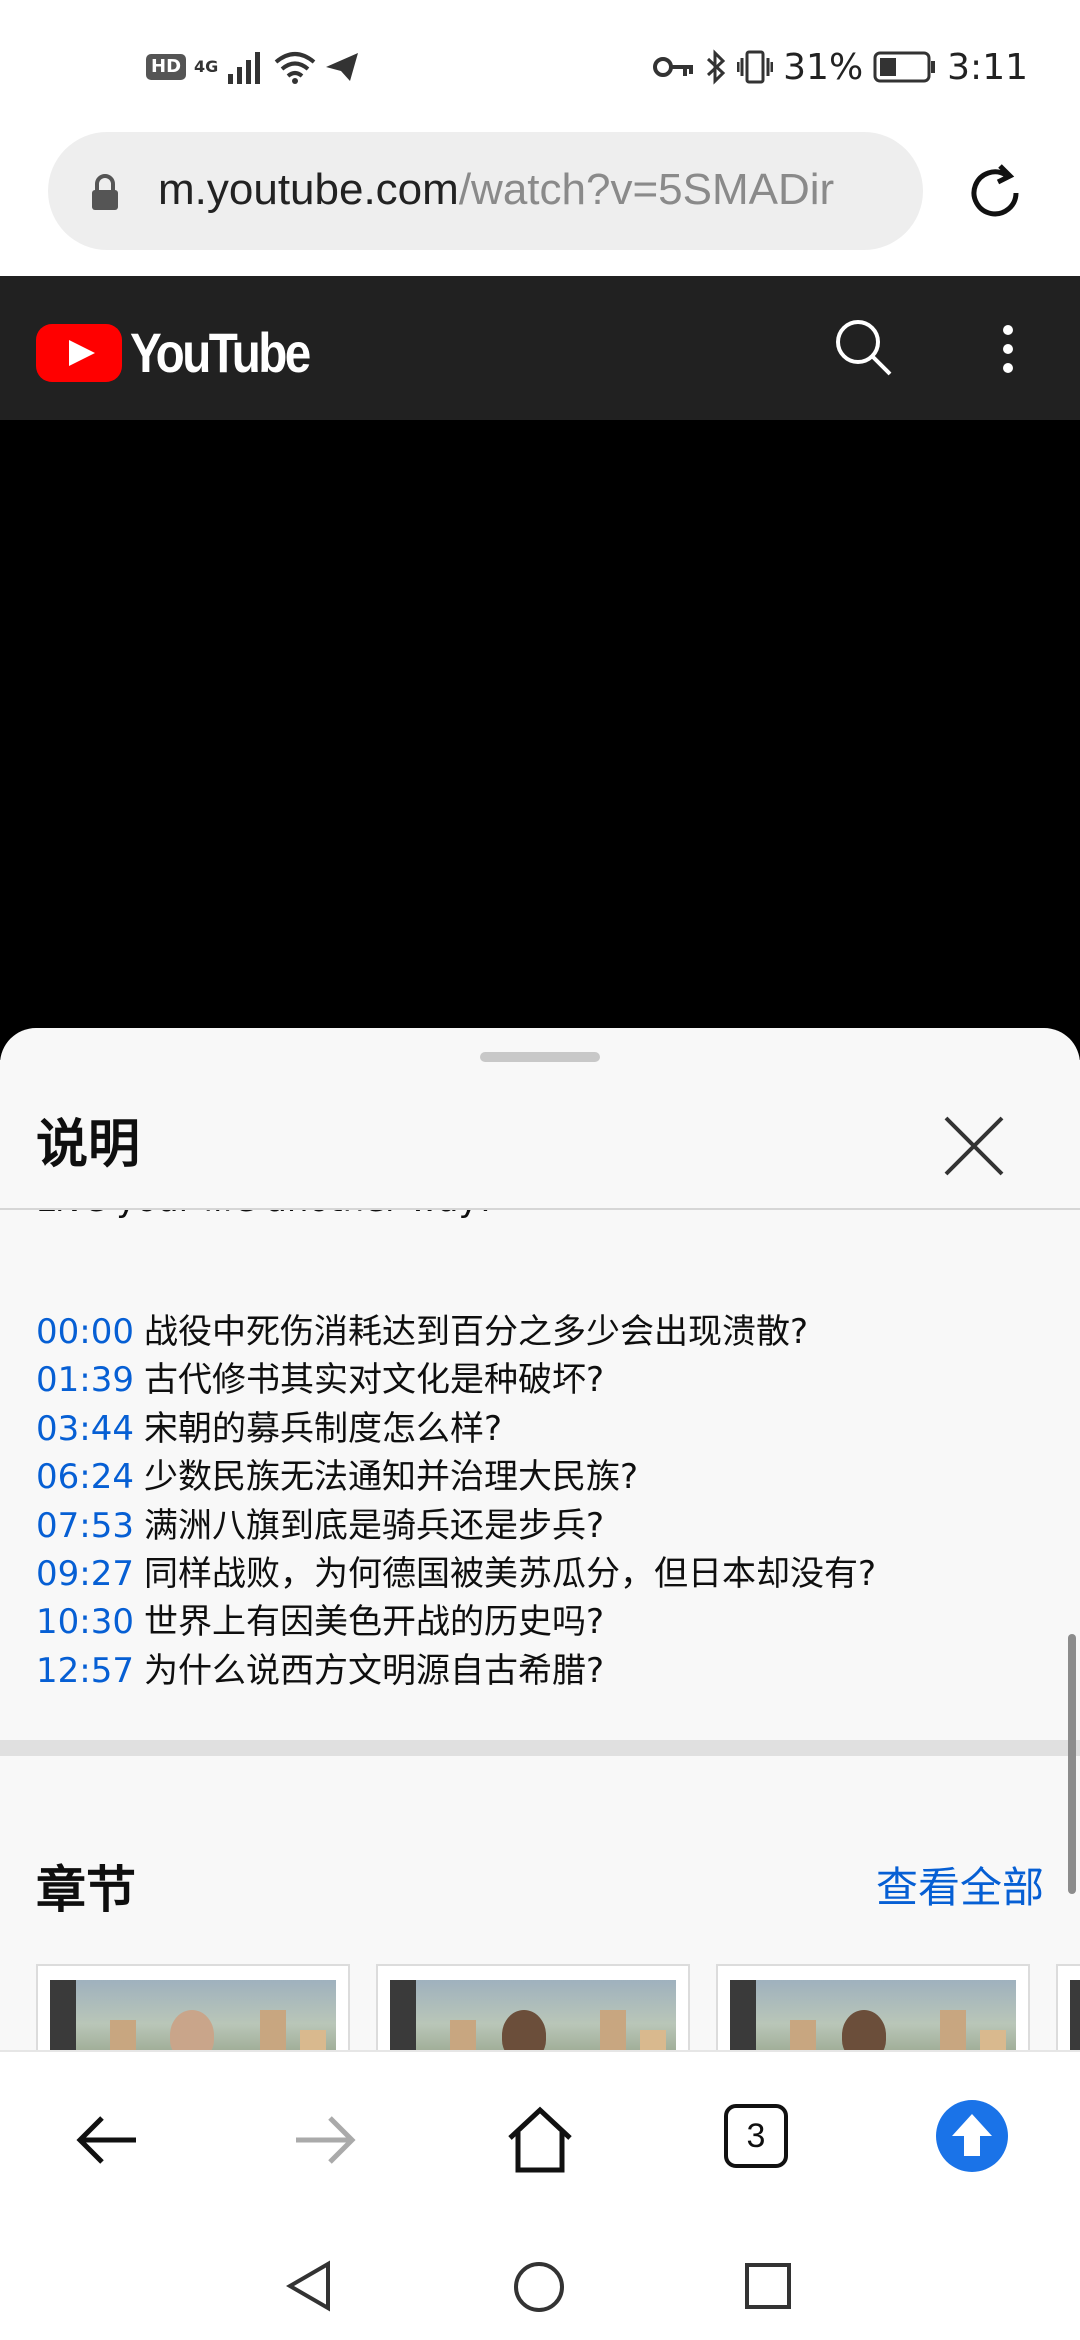 The height and width of the screenshot is (2340, 1080). What do you see at coordinates (716, 67) in the screenshot?
I see `bluetooth-icon` at bounding box center [716, 67].